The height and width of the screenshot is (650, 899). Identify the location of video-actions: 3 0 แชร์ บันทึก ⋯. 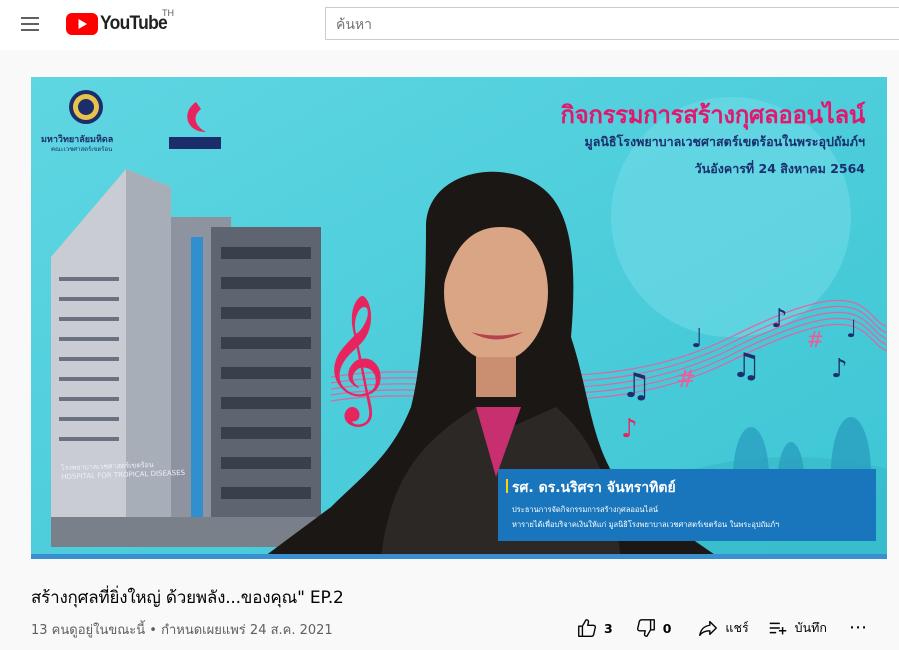
(722, 628).